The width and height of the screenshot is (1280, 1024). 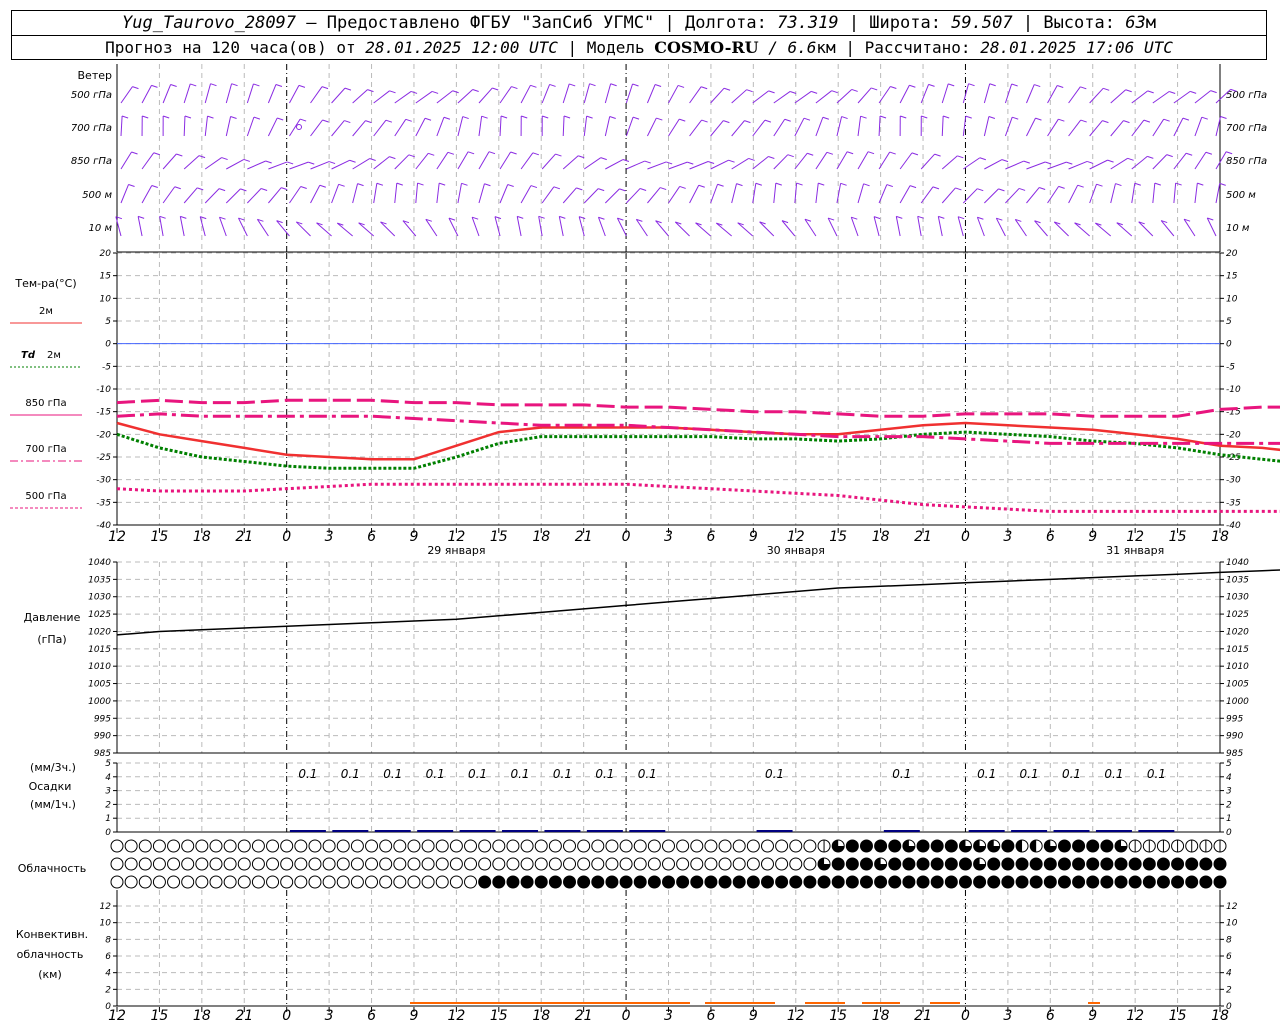 I want to click on pressure-ytick-label-left: 1015, so click(x=99, y=650).